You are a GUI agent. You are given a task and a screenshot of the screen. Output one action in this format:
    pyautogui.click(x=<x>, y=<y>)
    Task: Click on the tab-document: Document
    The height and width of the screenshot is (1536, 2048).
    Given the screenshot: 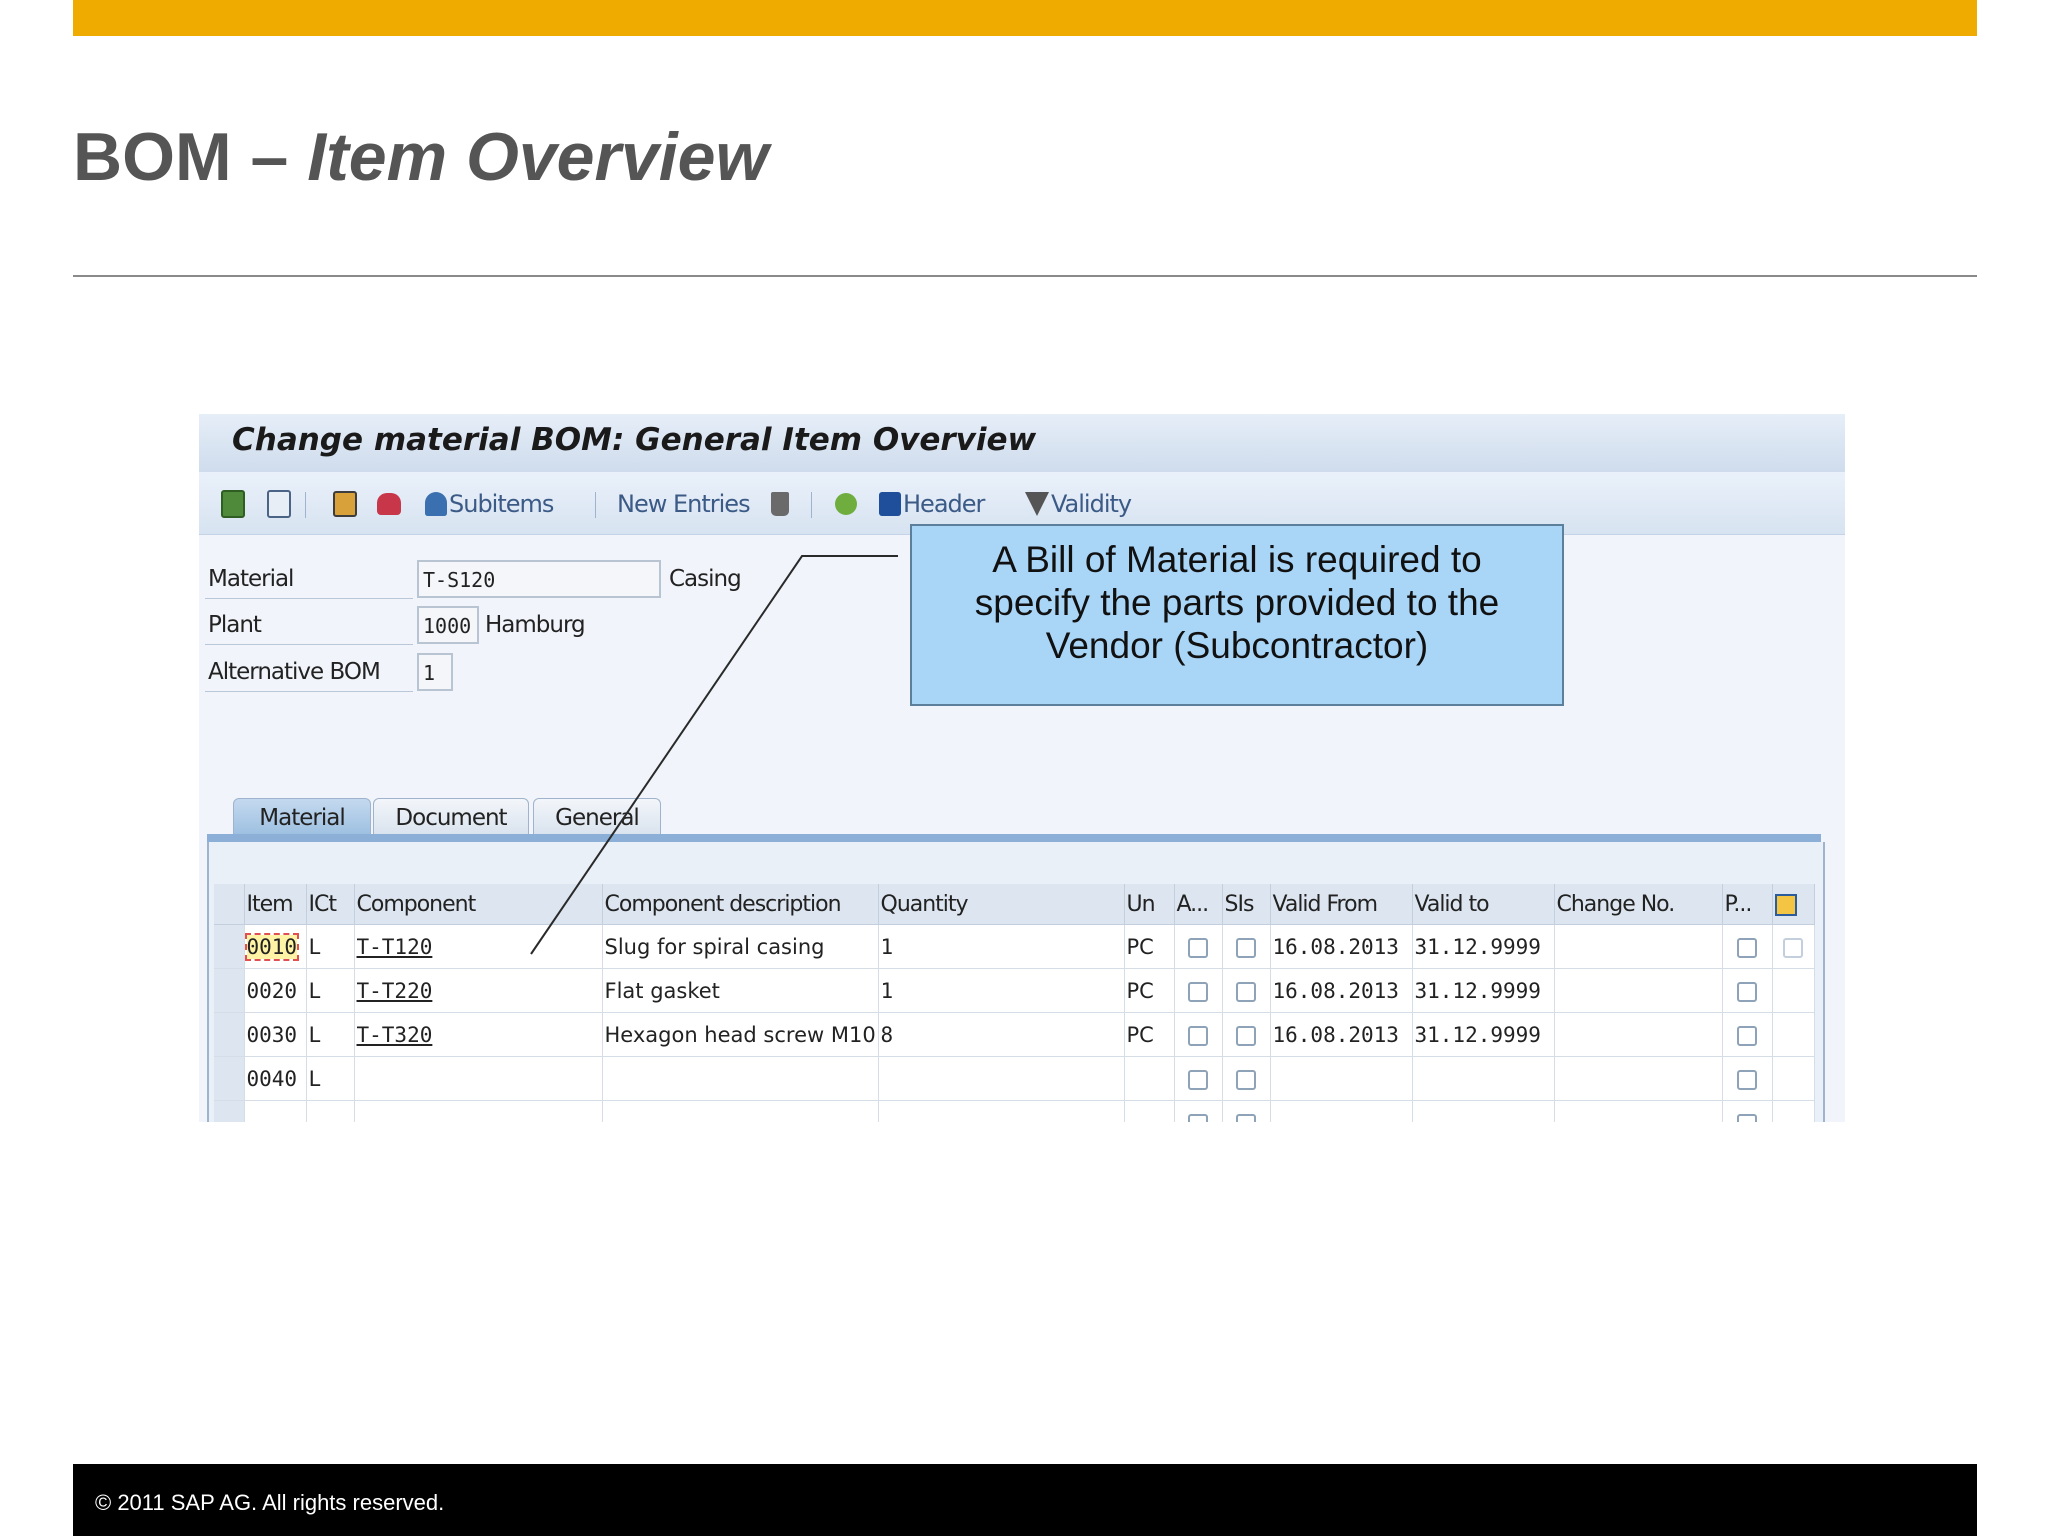 What is the action you would take?
    pyautogui.click(x=451, y=817)
    